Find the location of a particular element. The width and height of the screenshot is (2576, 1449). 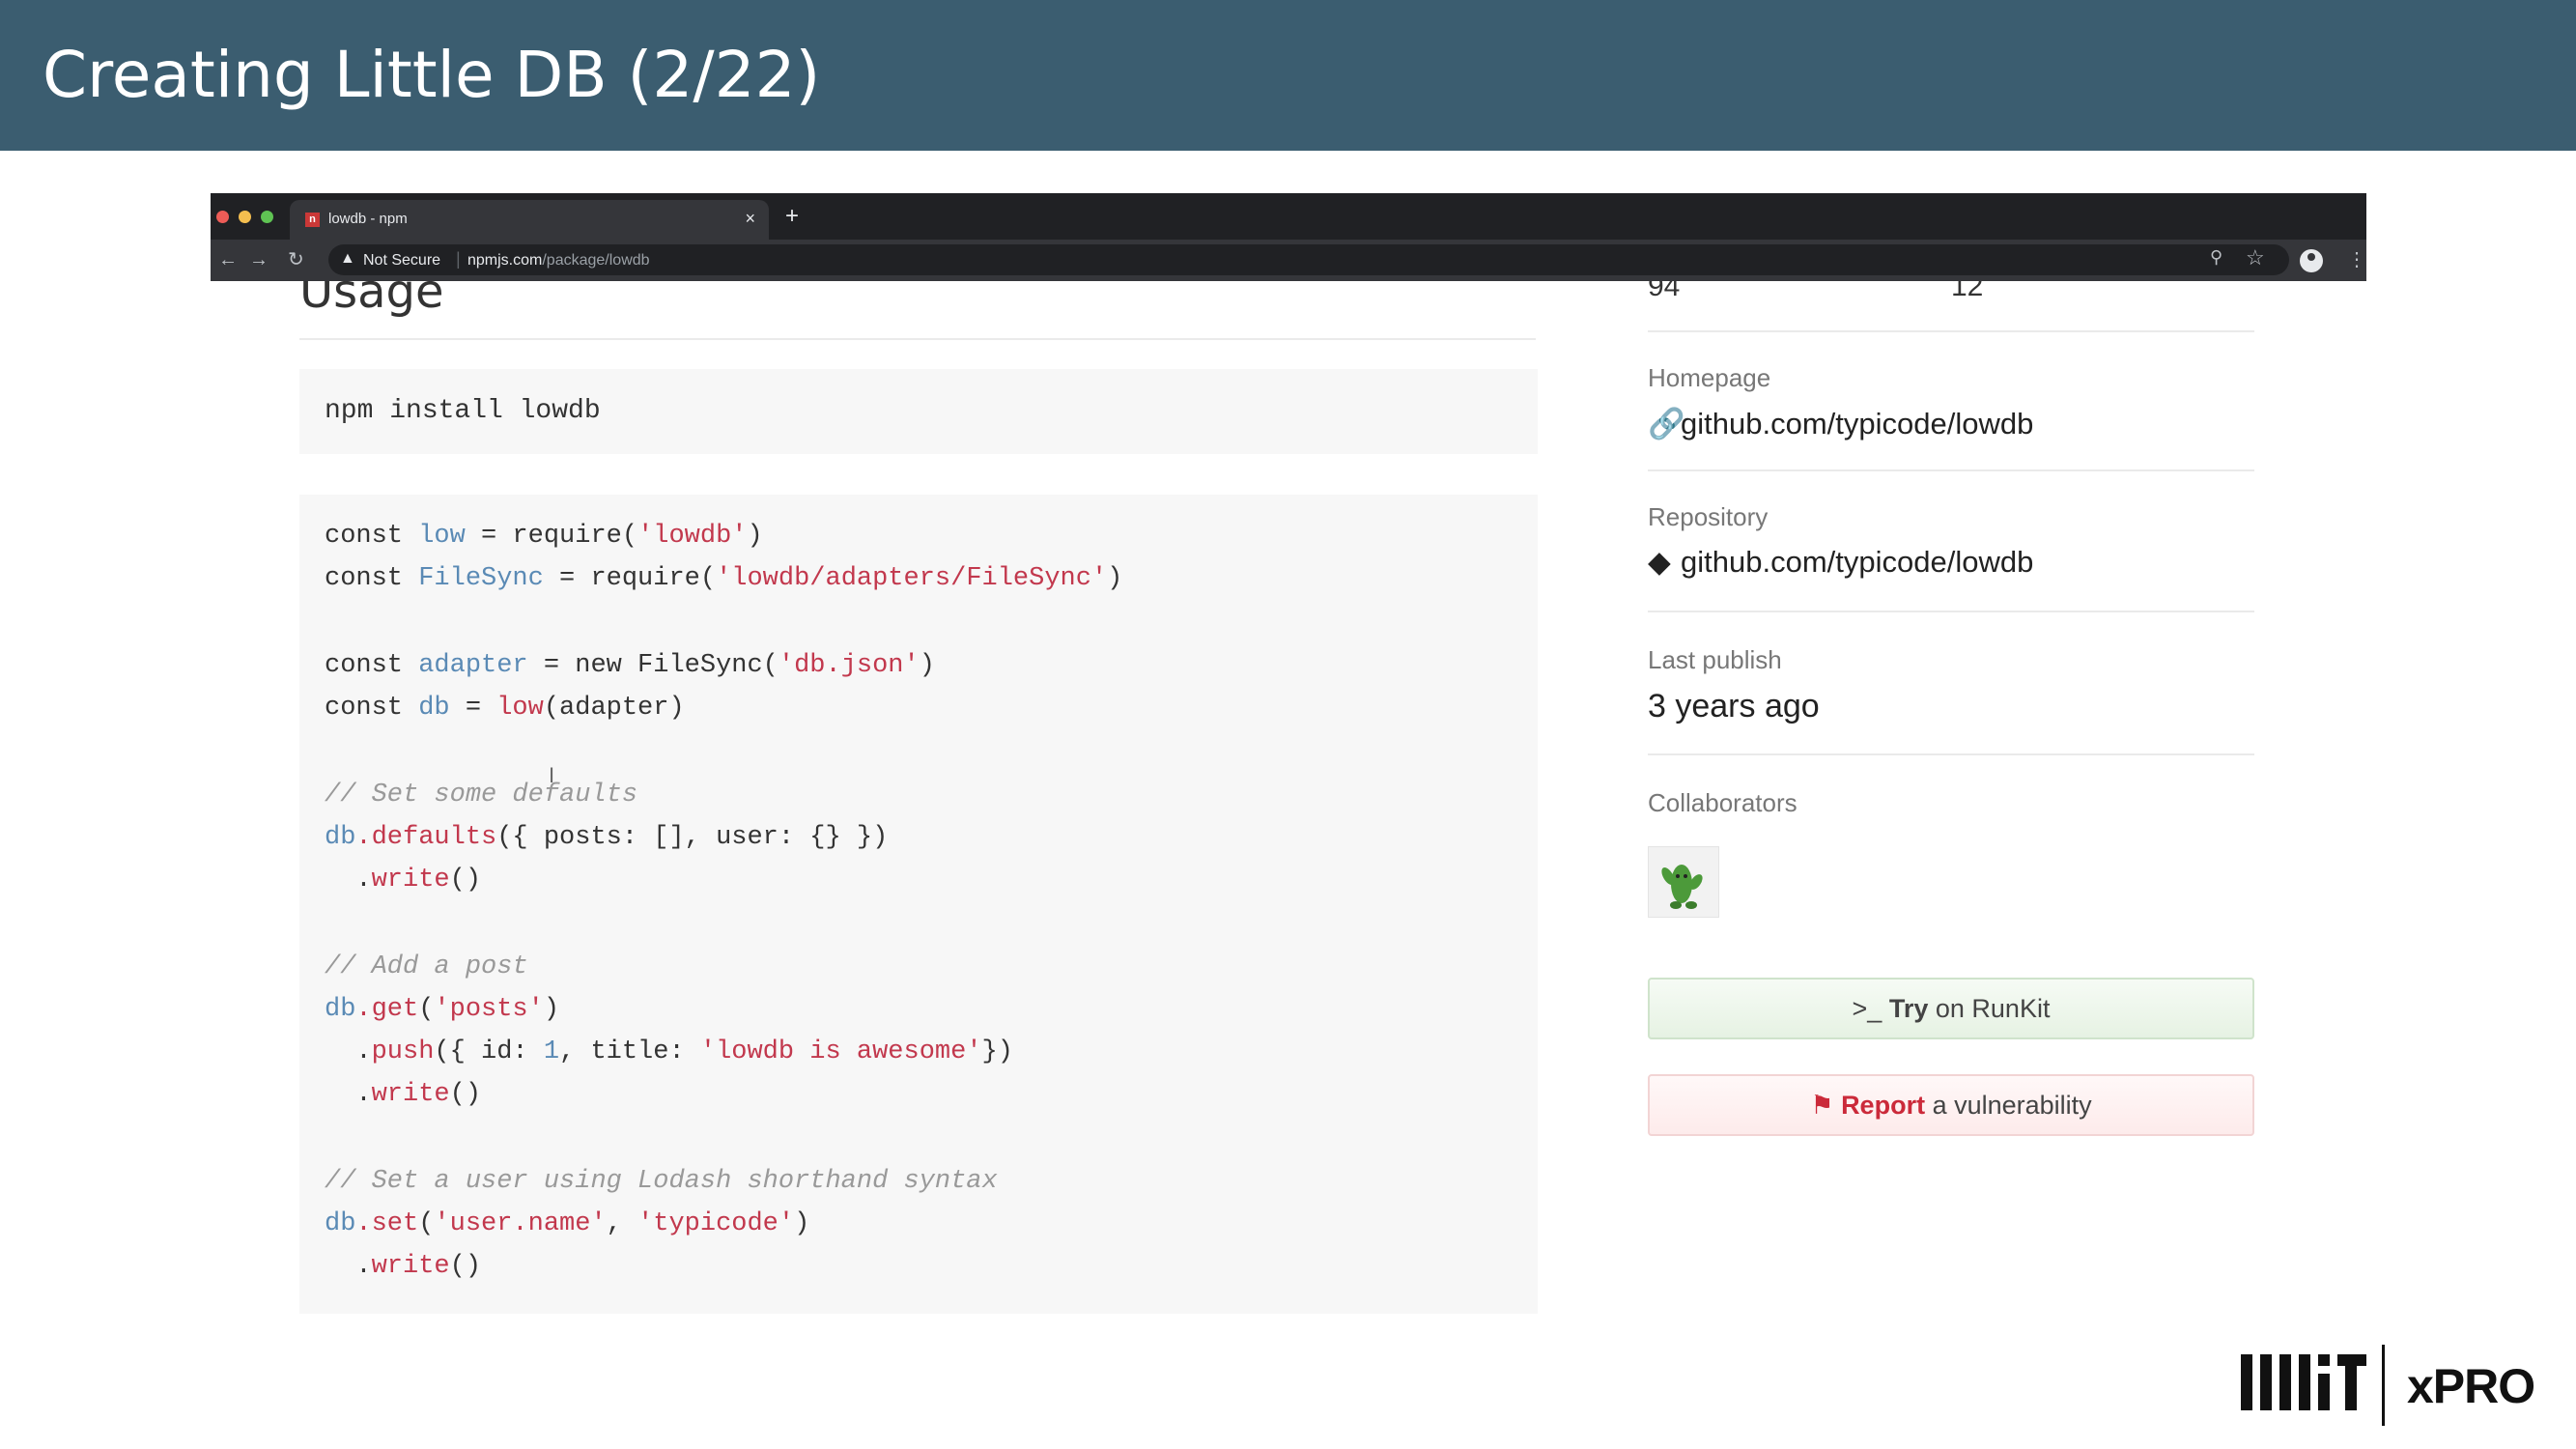

collaborator-avatar is located at coordinates (1683, 882).